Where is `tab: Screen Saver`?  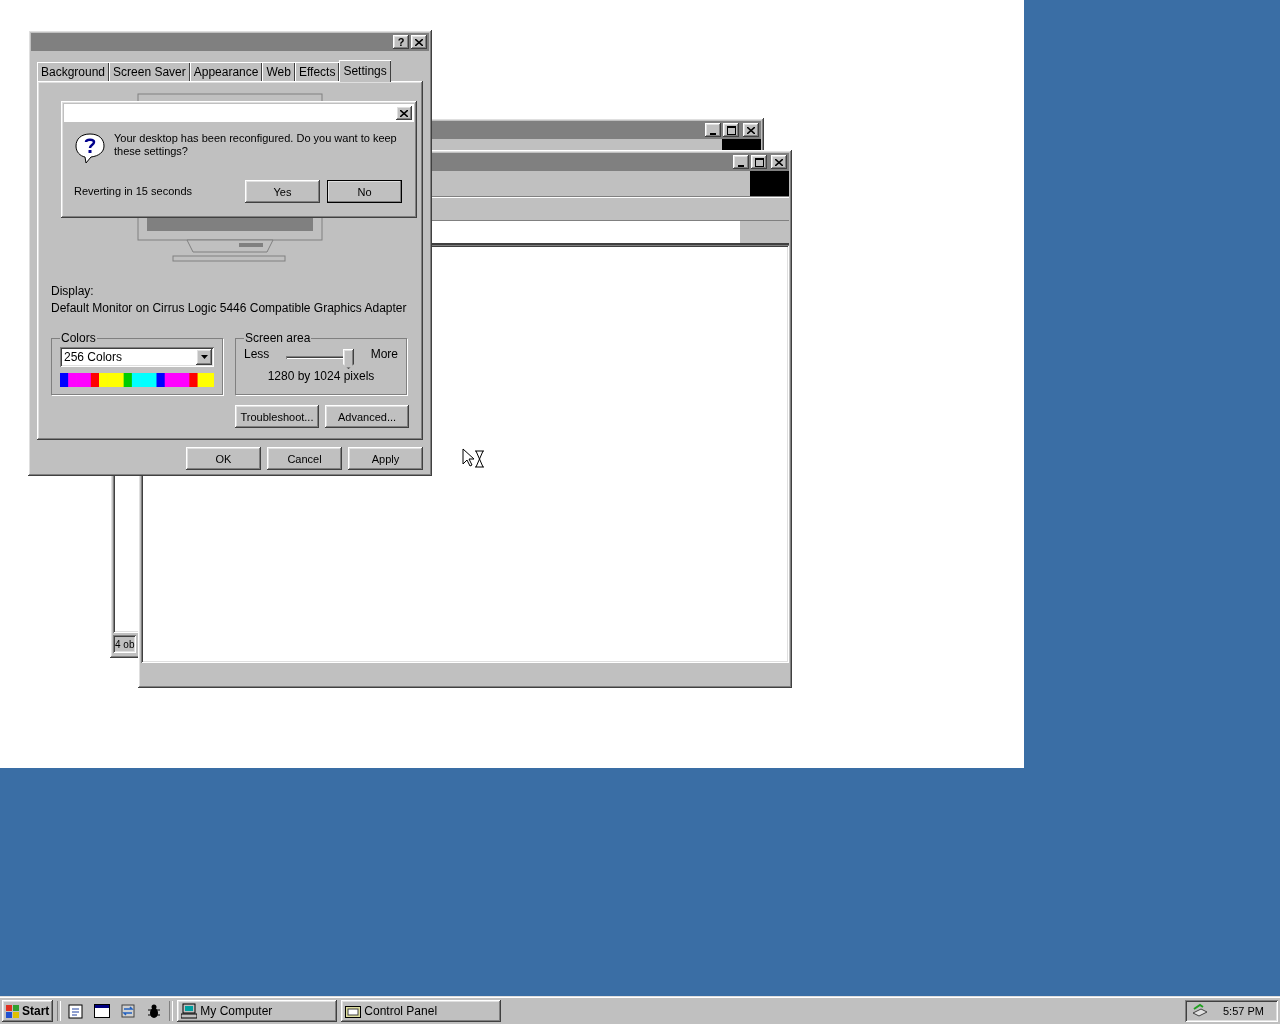 tab: Screen Saver is located at coordinates (149, 71).